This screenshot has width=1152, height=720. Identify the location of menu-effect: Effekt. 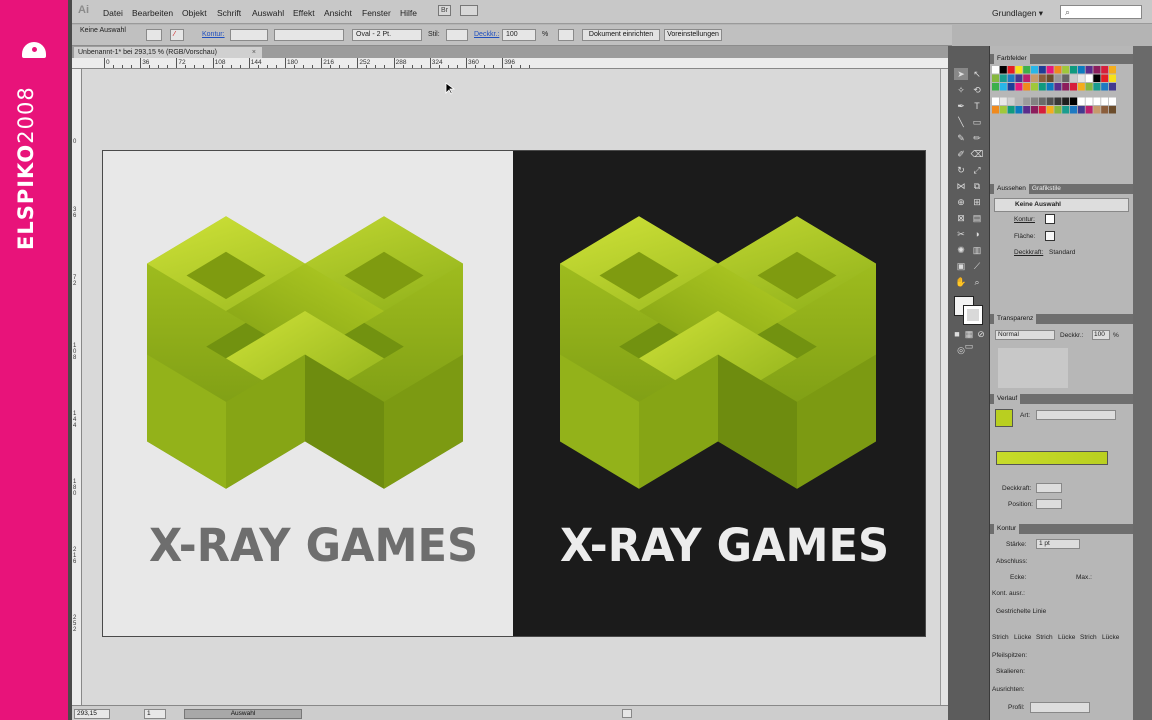
(304, 13).